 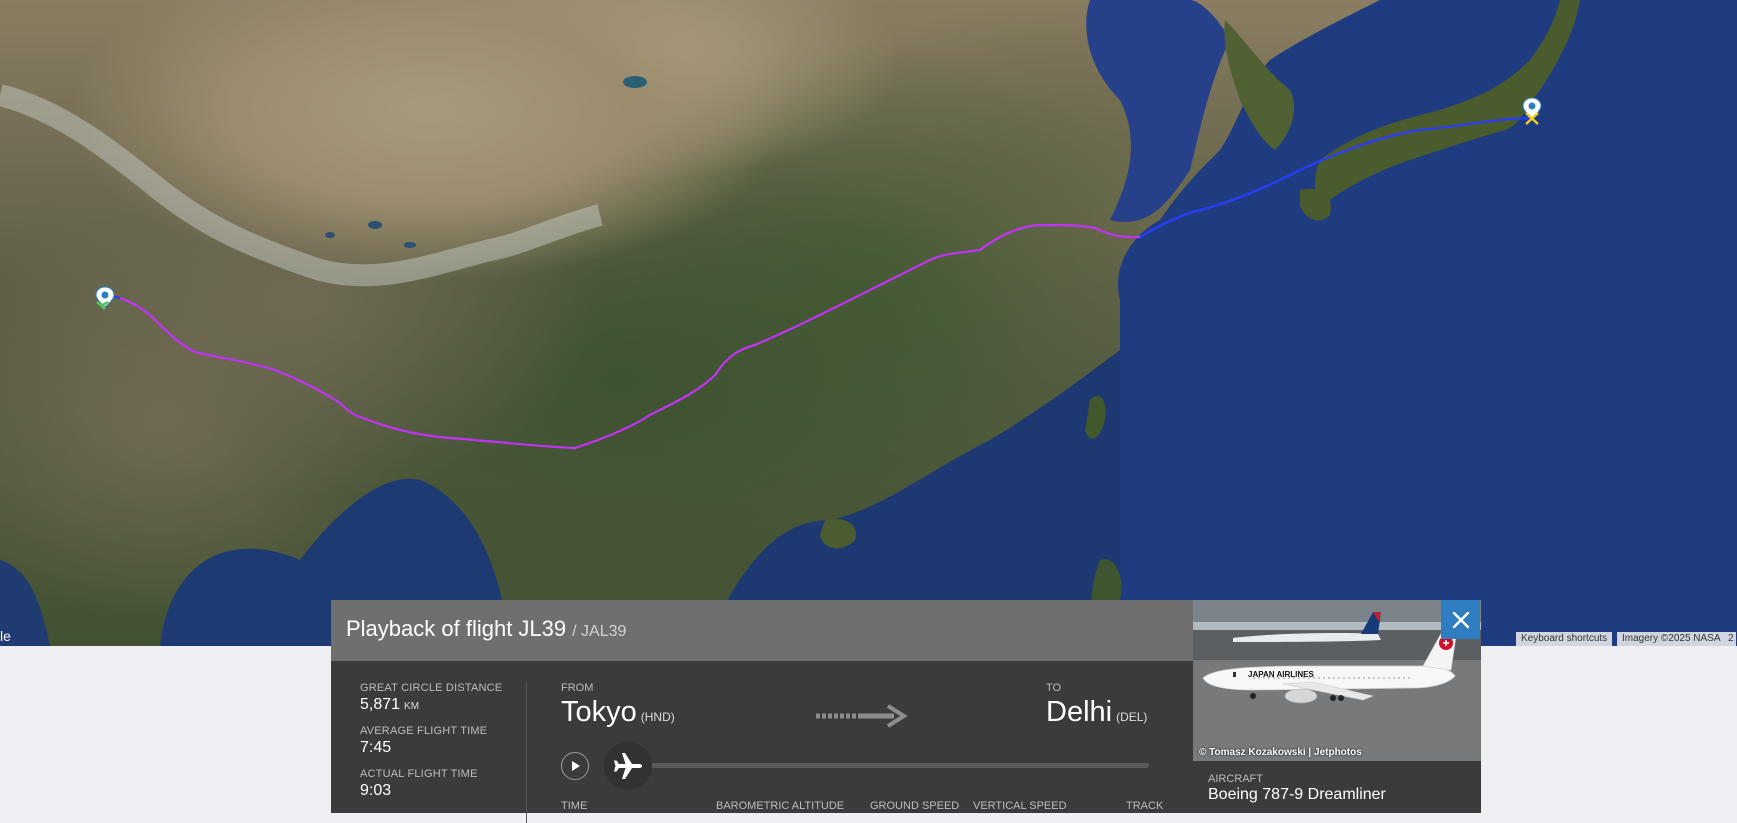 I want to click on route-arrow-icon, so click(x=862, y=718).